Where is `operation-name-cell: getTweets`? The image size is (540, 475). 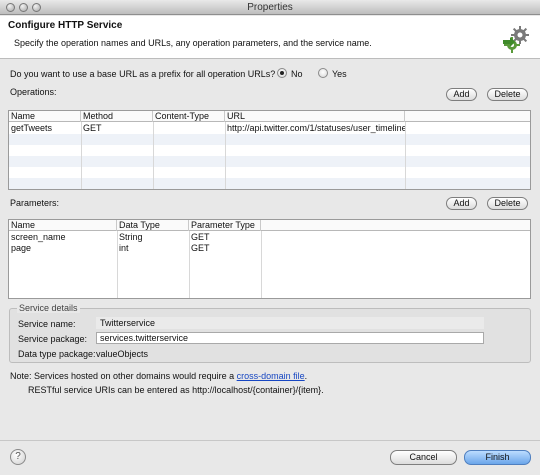
operation-name-cell: getTweets is located at coordinates (45, 128).